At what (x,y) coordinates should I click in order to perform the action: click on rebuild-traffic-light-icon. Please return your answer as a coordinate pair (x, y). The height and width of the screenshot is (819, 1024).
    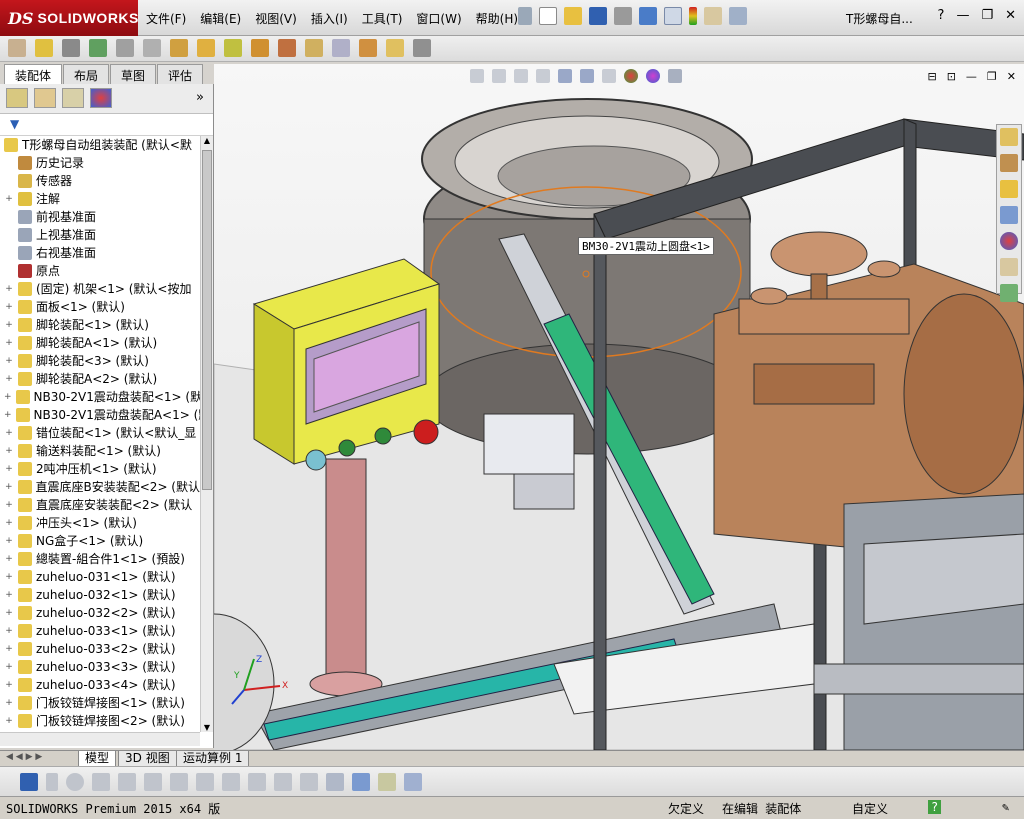
    Looking at the image, I should click on (693, 16).